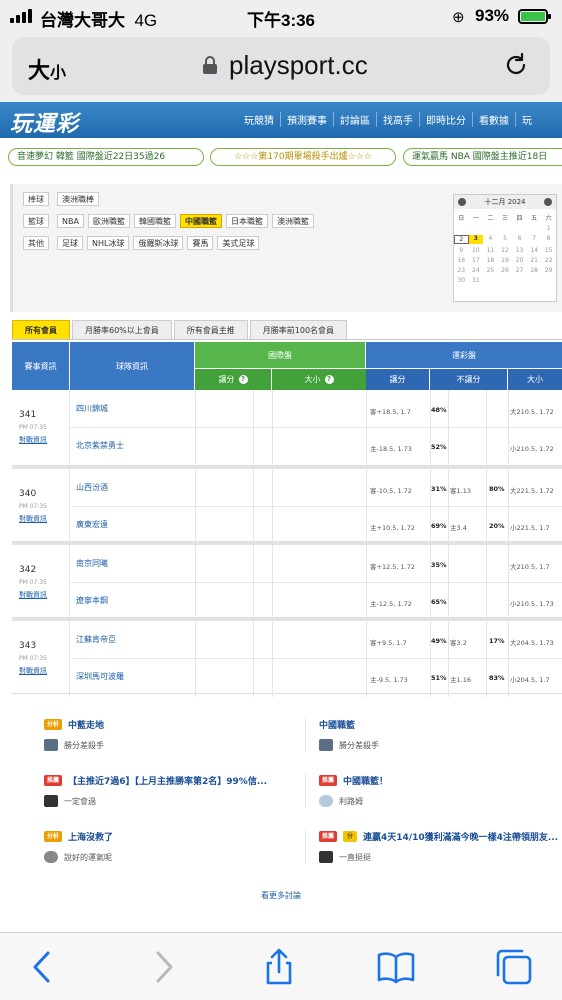 This screenshot has height=1000, width=562. What do you see at coordinates (460, 679) in the screenshot?
I see `lottery-moneyline-odds: 主1.16` at bounding box center [460, 679].